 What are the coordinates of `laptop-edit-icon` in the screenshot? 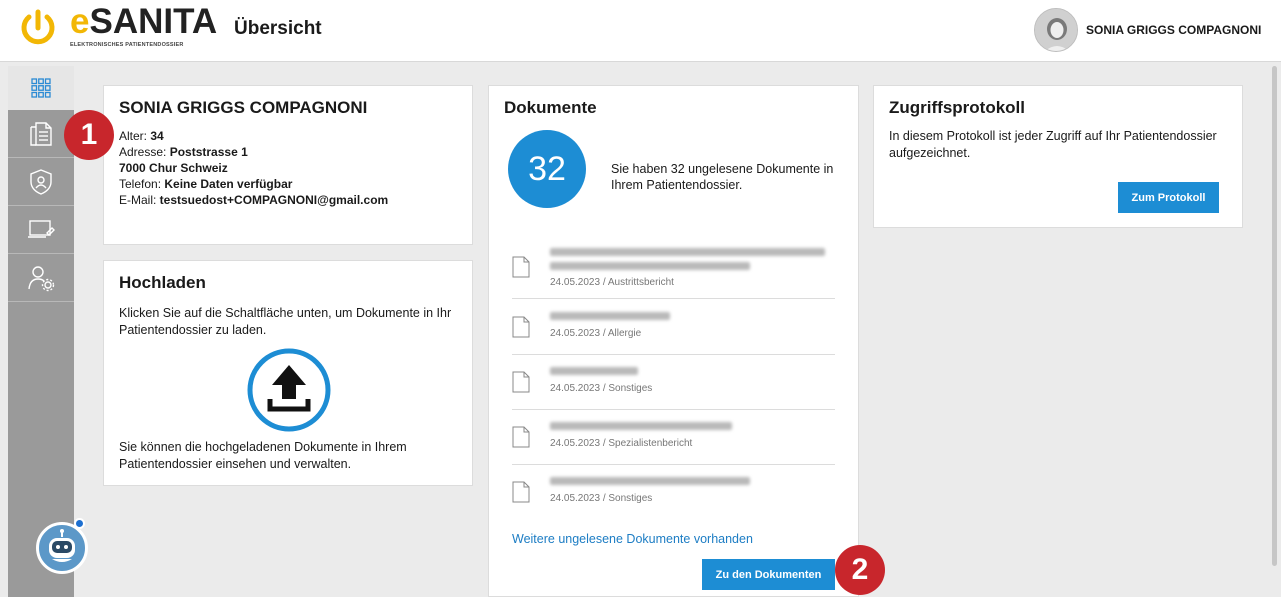 It's located at (41, 228).